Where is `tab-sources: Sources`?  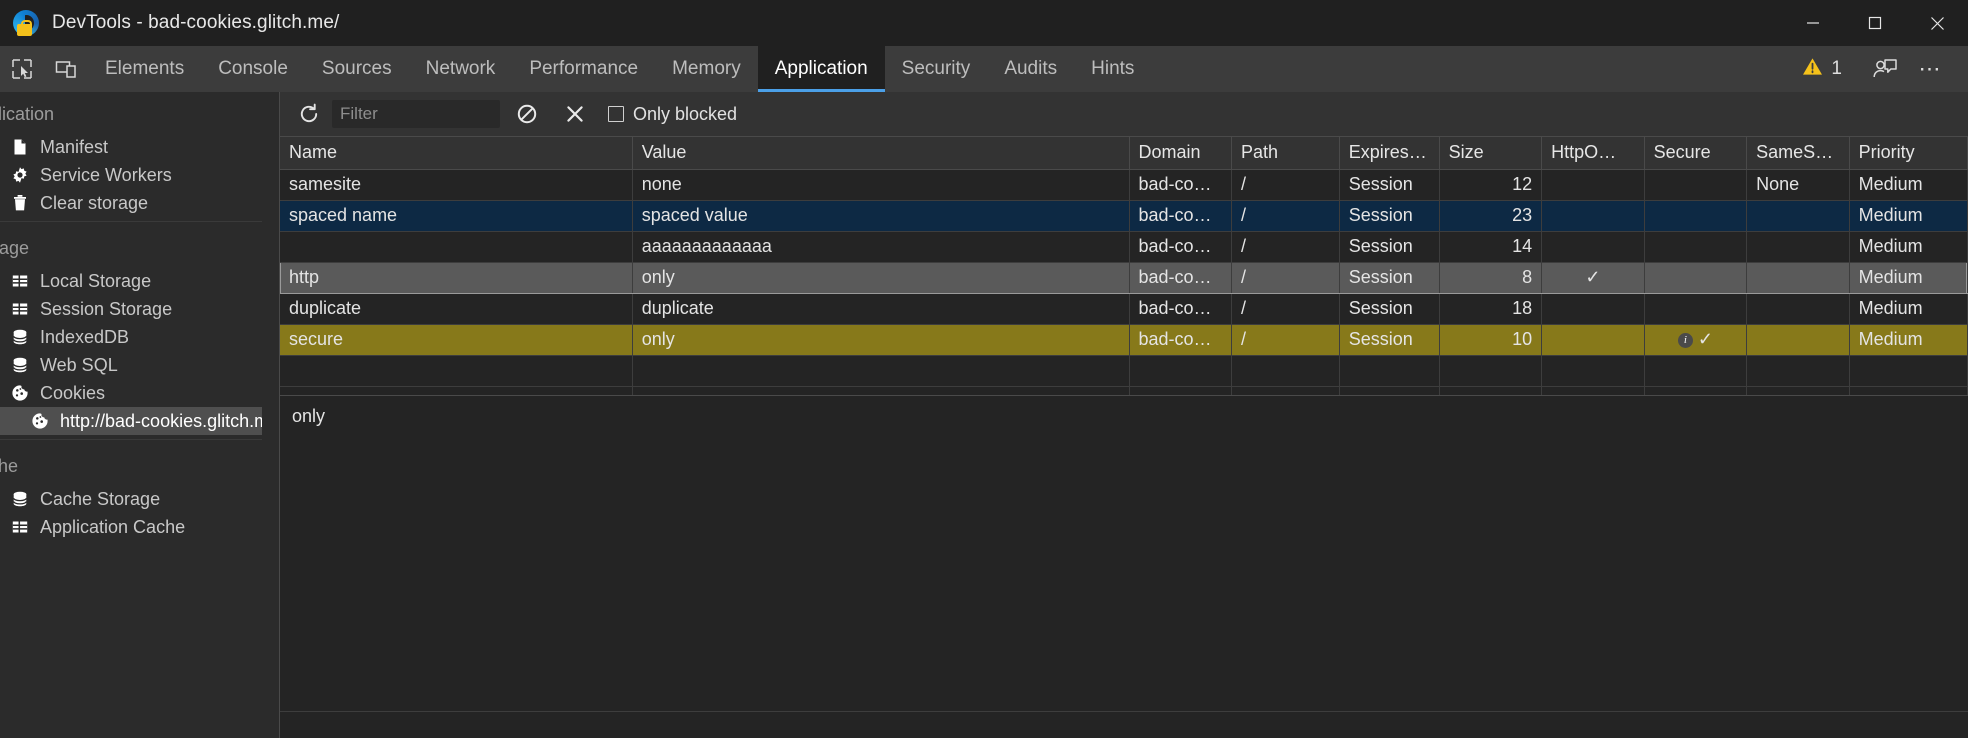
tab-sources: Sources is located at coordinates (357, 69).